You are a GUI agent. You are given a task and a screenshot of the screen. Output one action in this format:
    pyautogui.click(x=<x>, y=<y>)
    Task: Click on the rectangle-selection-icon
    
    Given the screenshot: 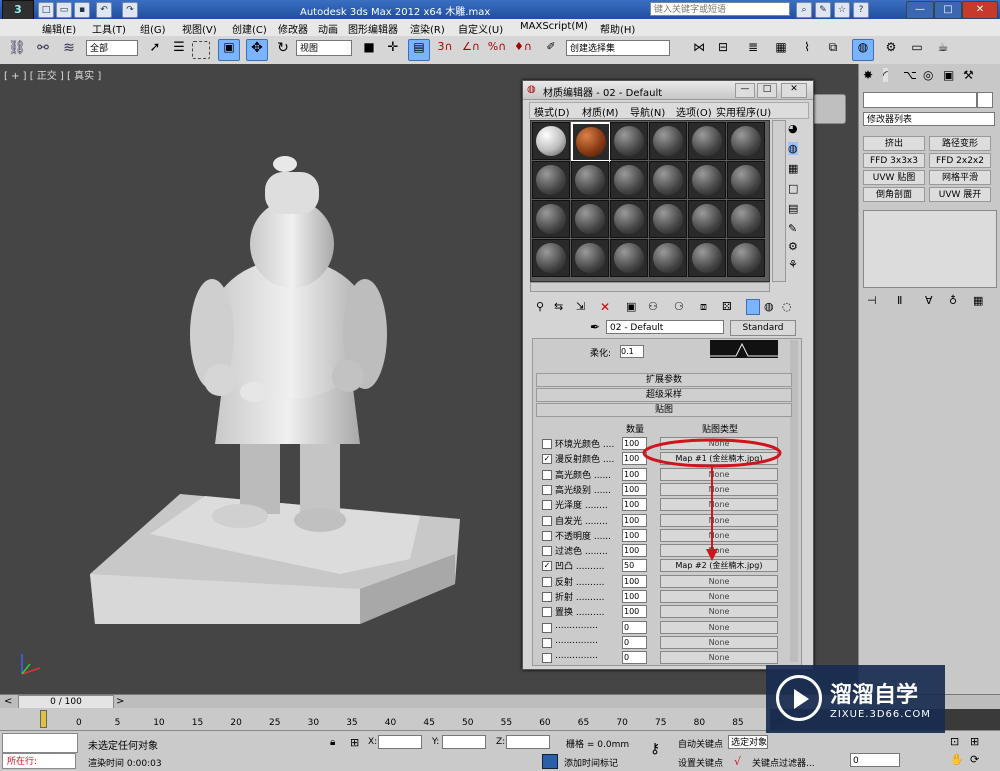 What is the action you would take?
    pyautogui.click(x=201, y=50)
    